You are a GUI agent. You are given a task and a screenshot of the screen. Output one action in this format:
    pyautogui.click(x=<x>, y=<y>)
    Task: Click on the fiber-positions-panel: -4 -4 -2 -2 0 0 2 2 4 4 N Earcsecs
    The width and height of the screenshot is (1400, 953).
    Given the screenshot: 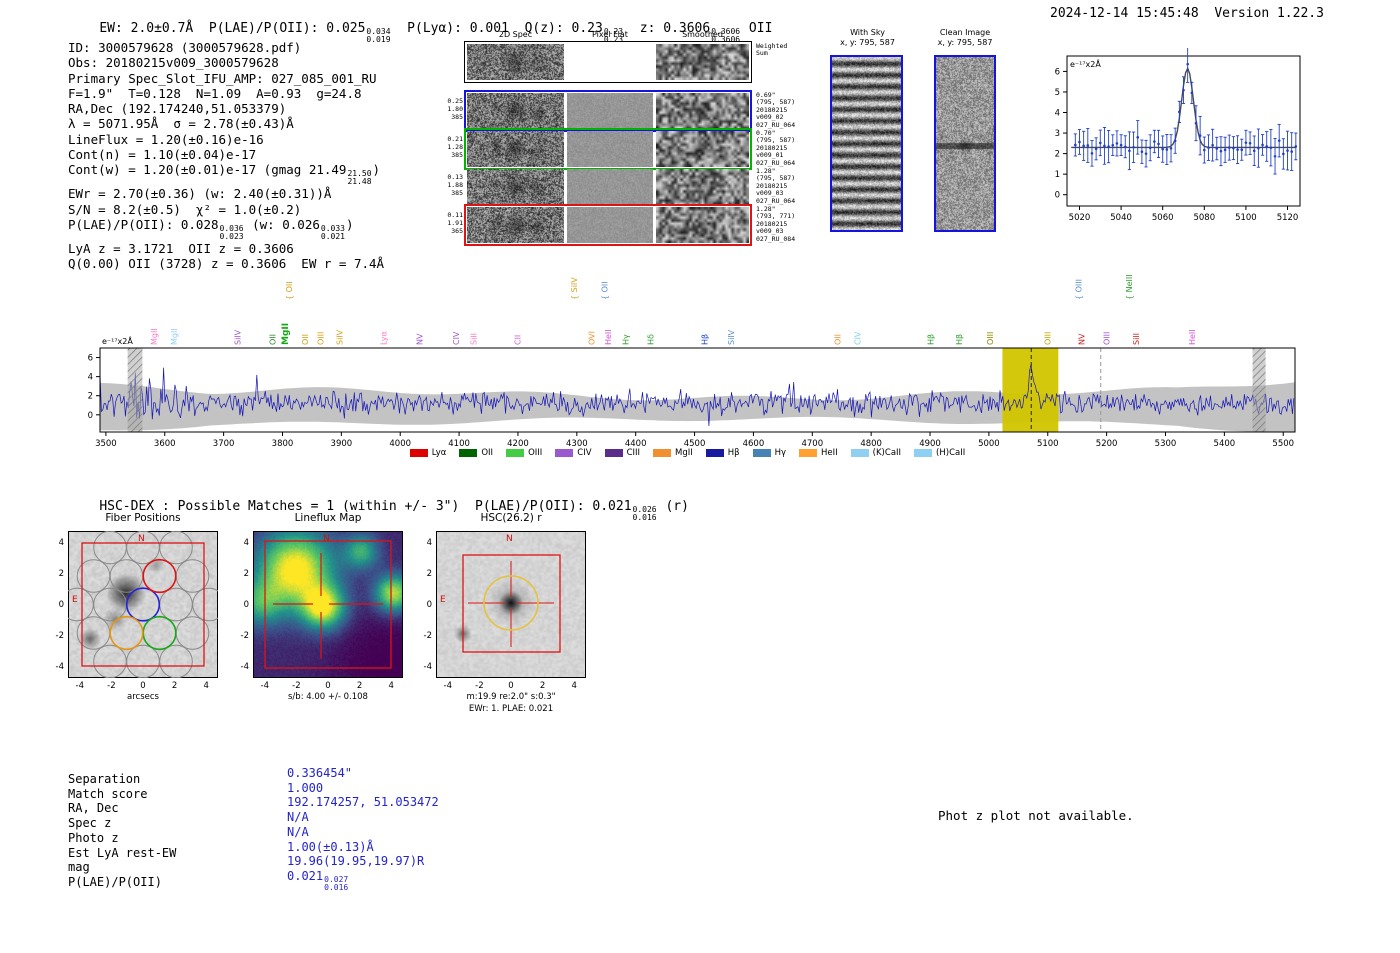 What is the action you would take?
    pyautogui.click(x=137, y=616)
    